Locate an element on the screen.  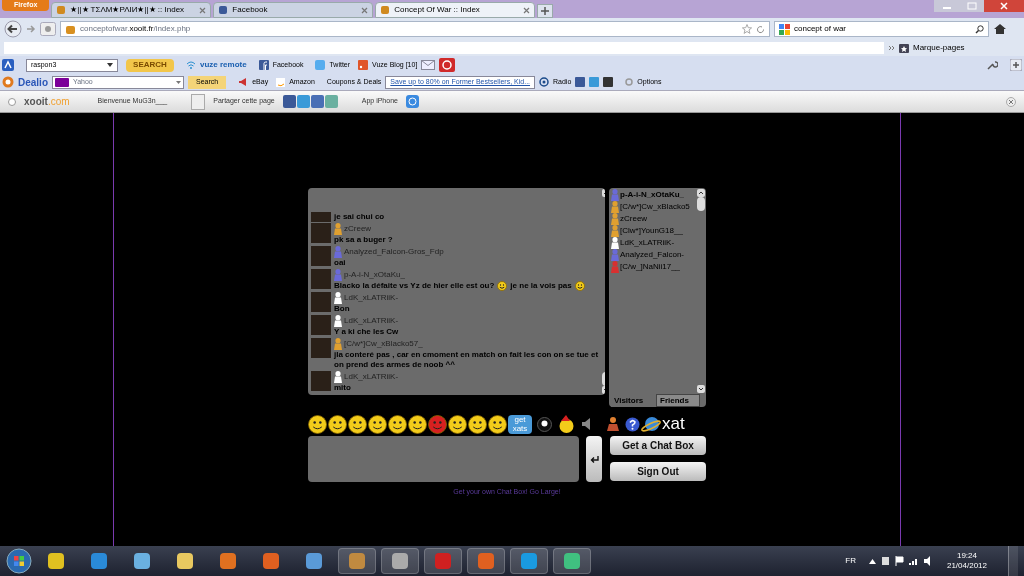
help-icon is located at coordinates (632, 424).